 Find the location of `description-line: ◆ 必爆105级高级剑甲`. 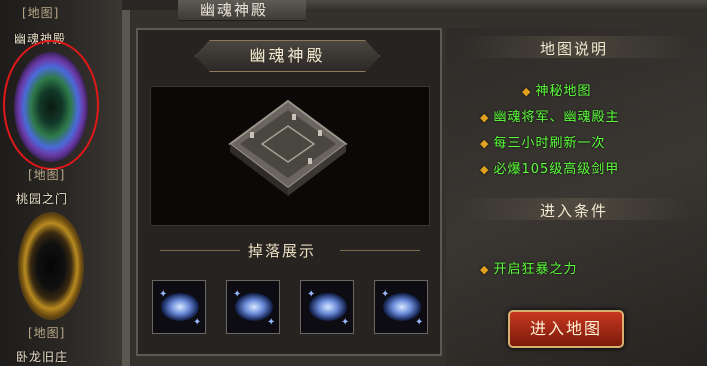

description-line: ◆ 必爆105级高级剑甲 is located at coordinates (550, 169).